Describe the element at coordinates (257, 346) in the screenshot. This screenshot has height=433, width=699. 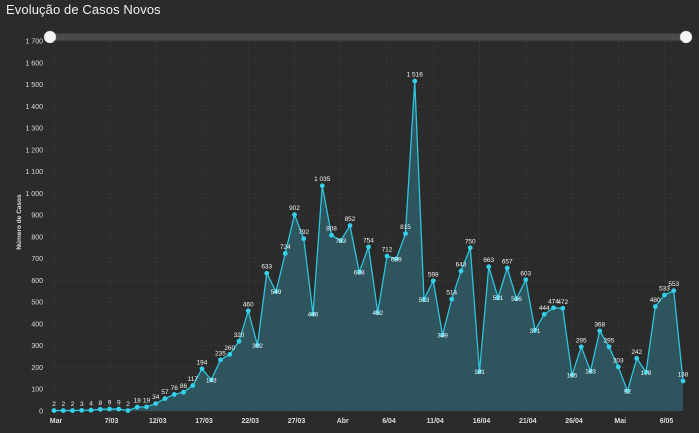
I see `data-label: 302` at that location.